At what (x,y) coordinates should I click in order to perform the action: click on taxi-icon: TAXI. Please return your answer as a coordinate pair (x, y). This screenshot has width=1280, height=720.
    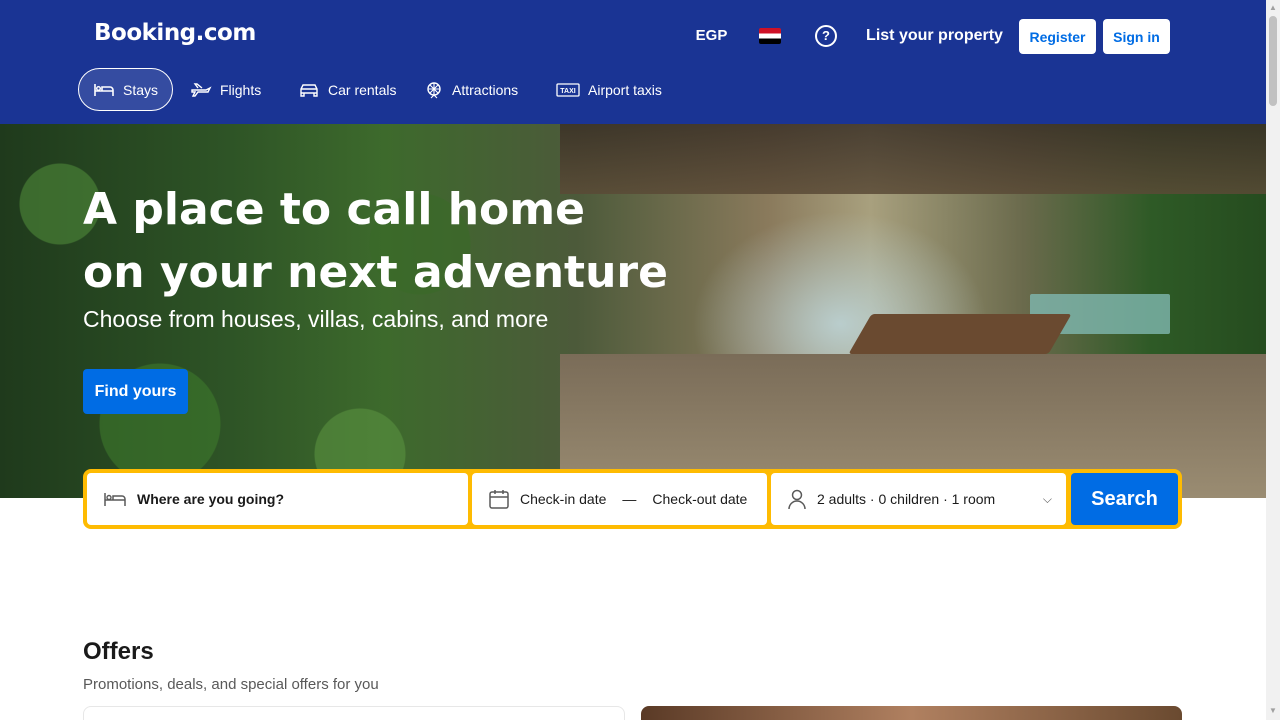
    Looking at the image, I should click on (568, 89).